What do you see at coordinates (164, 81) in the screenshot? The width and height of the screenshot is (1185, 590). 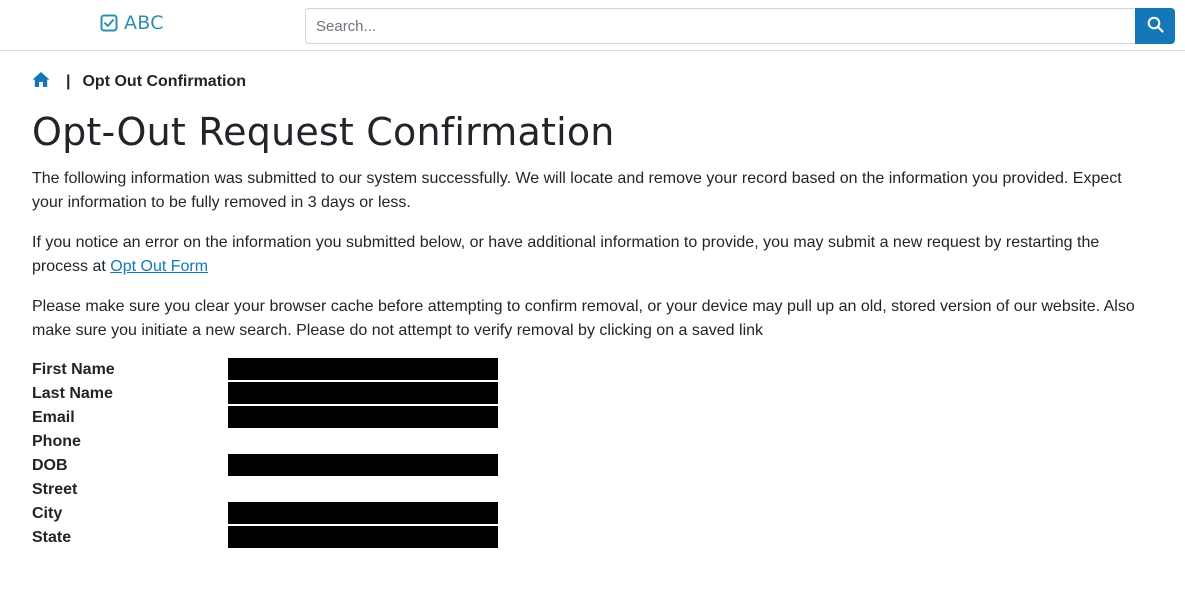 I see `breadcrumb-current: Opt Out Confirmation` at bounding box center [164, 81].